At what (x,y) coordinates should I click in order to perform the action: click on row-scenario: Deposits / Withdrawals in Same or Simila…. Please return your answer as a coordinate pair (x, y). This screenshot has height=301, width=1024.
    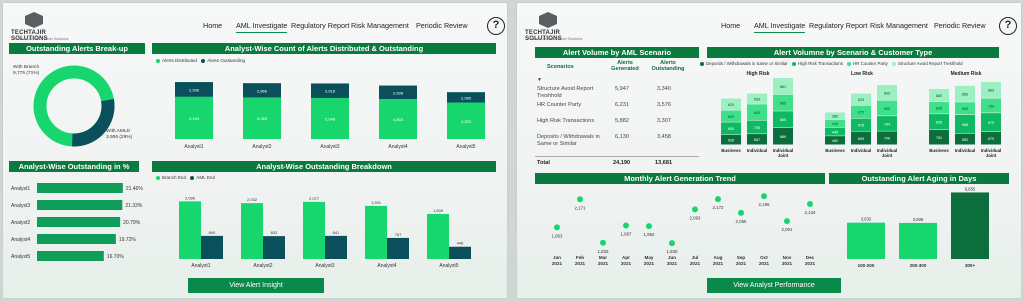
    Looking at the image, I should click on (568, 140).